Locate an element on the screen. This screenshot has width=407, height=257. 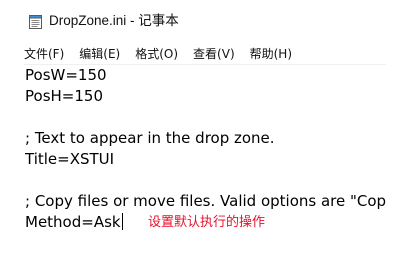
menu-bar: 文件(F) 编辑(E) 格式(O) 查看(V) 帮助(H) is located at coordinates (165, 54).